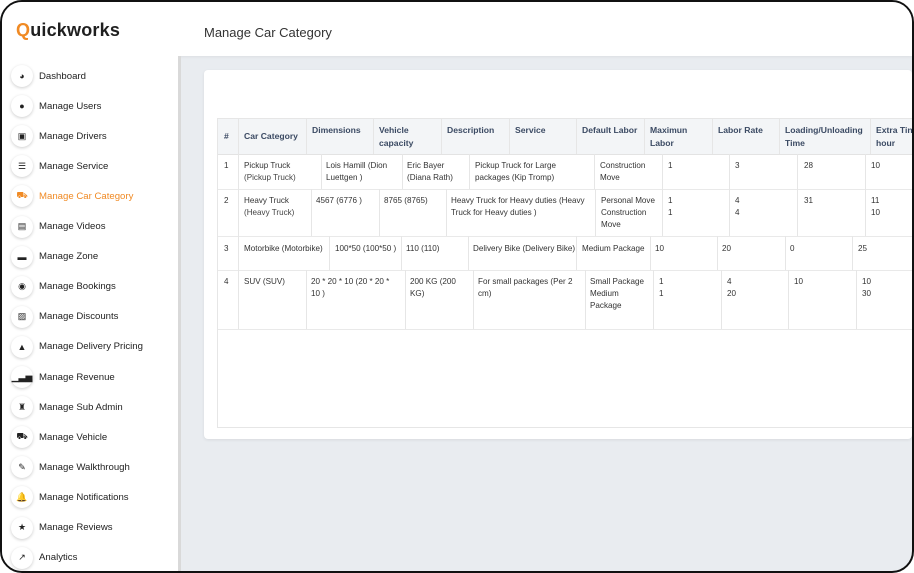 The width and height of the screenshot is (914, 573). Describe the element at coordinates (69, 497) in the screenshot. I see `sidebar-item-manage-notifications: 🔔 Manage Notifications` at that location.